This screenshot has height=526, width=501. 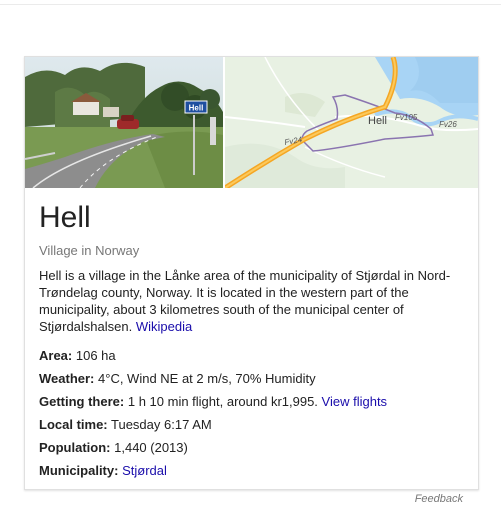 I want to click on fact-weather-label: Weather:, so click(x=67, y=378).